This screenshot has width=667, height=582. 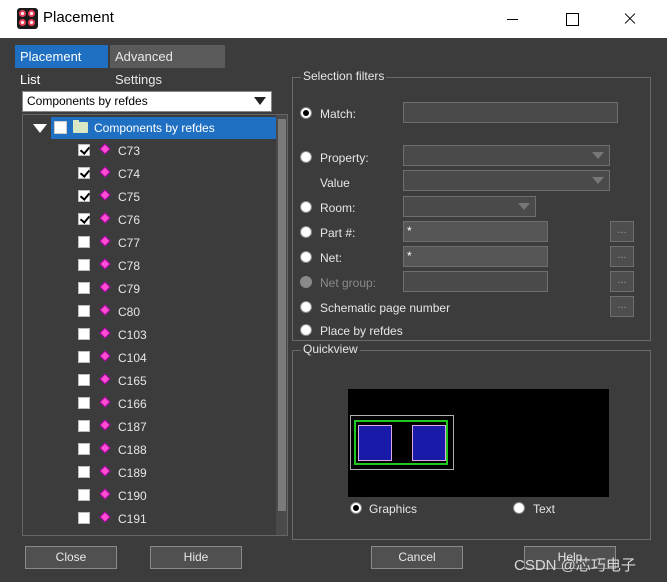 What do you see at coordinates (282, 315) in the screenshot?
I see `scrollbar-thumb` at bounding box center [282, 315].